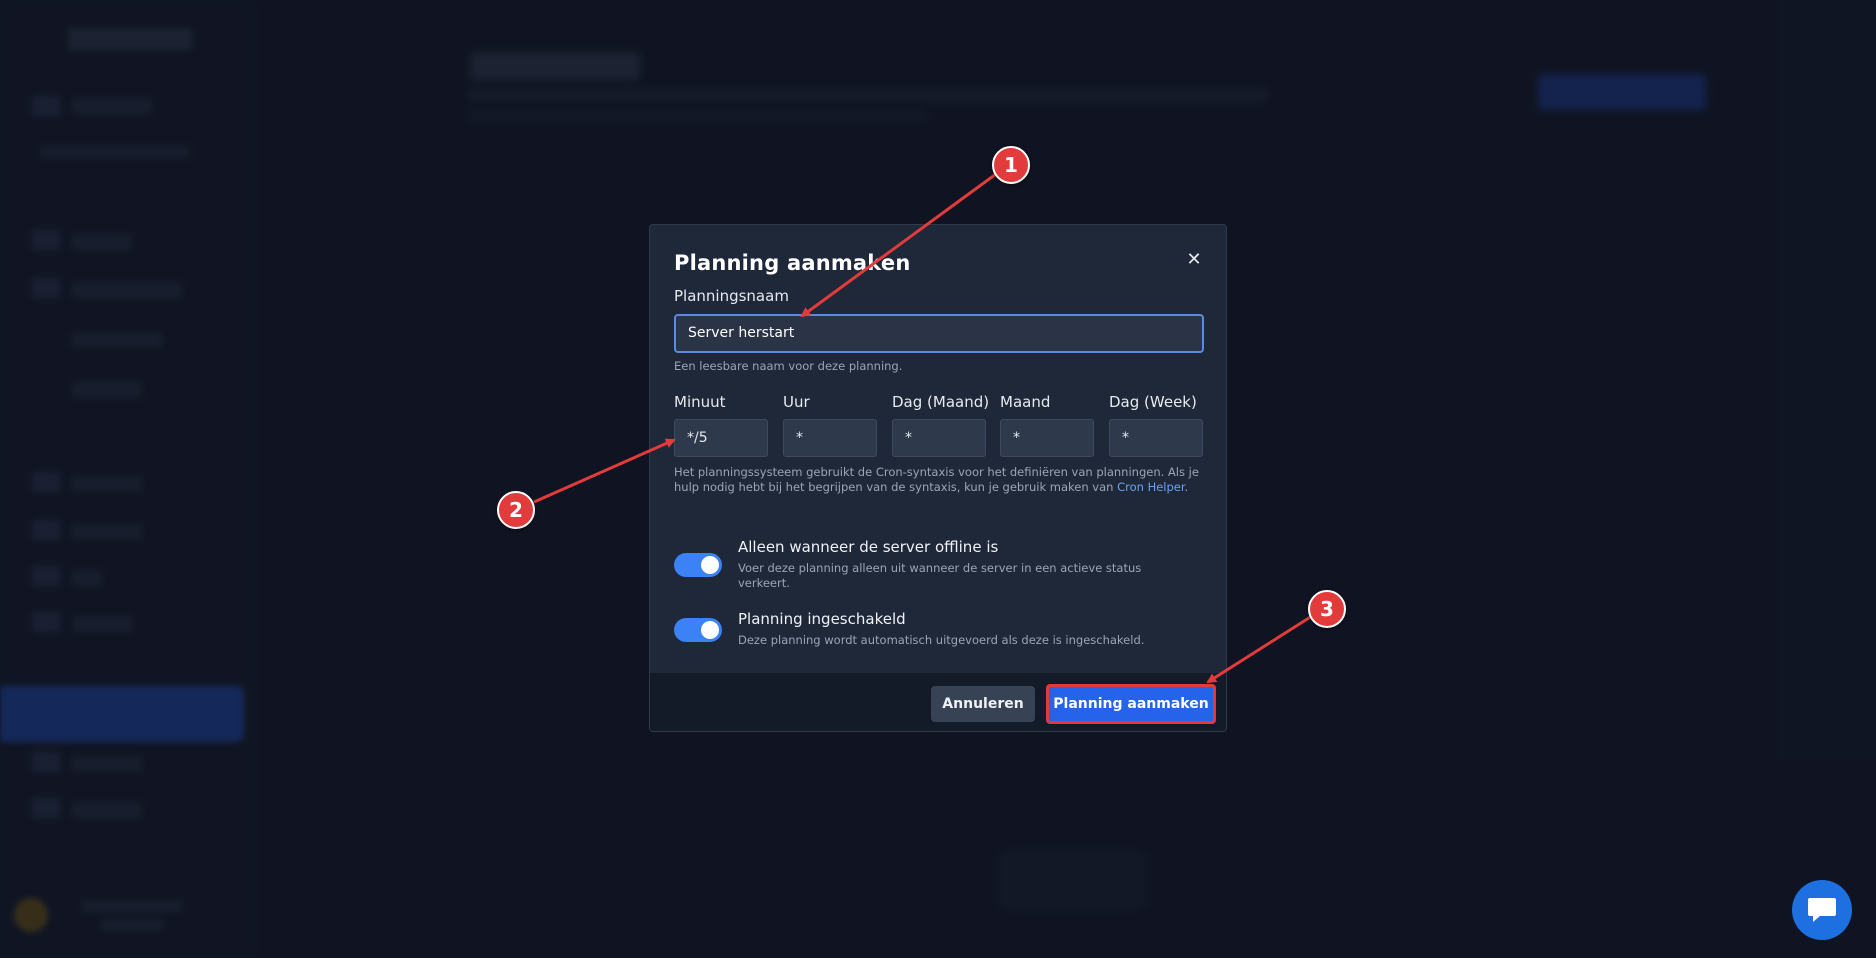 The image size is (1876, 958). What do you see at coordinates (516, 510) in the screenshot?
I see `annotation-badge-2: 2` at bounding box center [516, 510].